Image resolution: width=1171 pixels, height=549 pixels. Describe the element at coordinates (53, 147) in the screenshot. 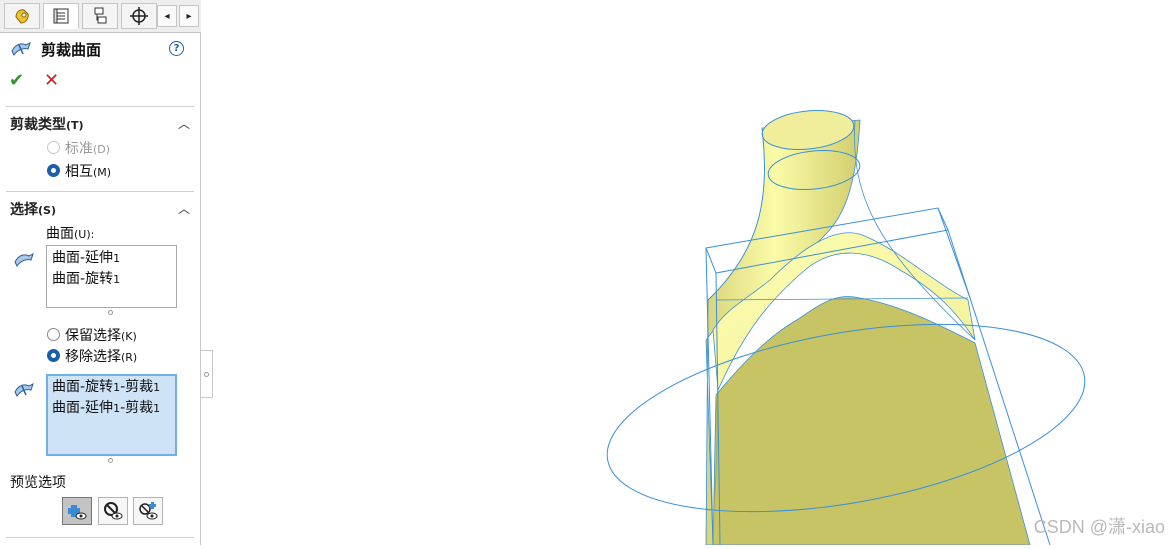

I see `trim-type-standard-radio` at that location.